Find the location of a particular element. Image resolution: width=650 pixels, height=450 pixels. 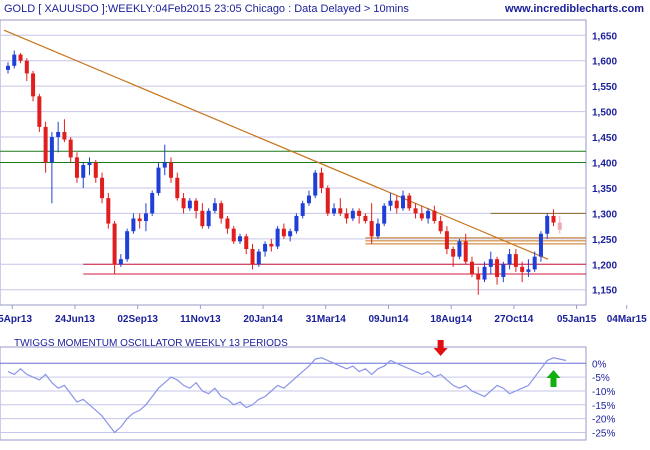

x-tick-label: 15Apr13 is located at coordinates (16, 319).